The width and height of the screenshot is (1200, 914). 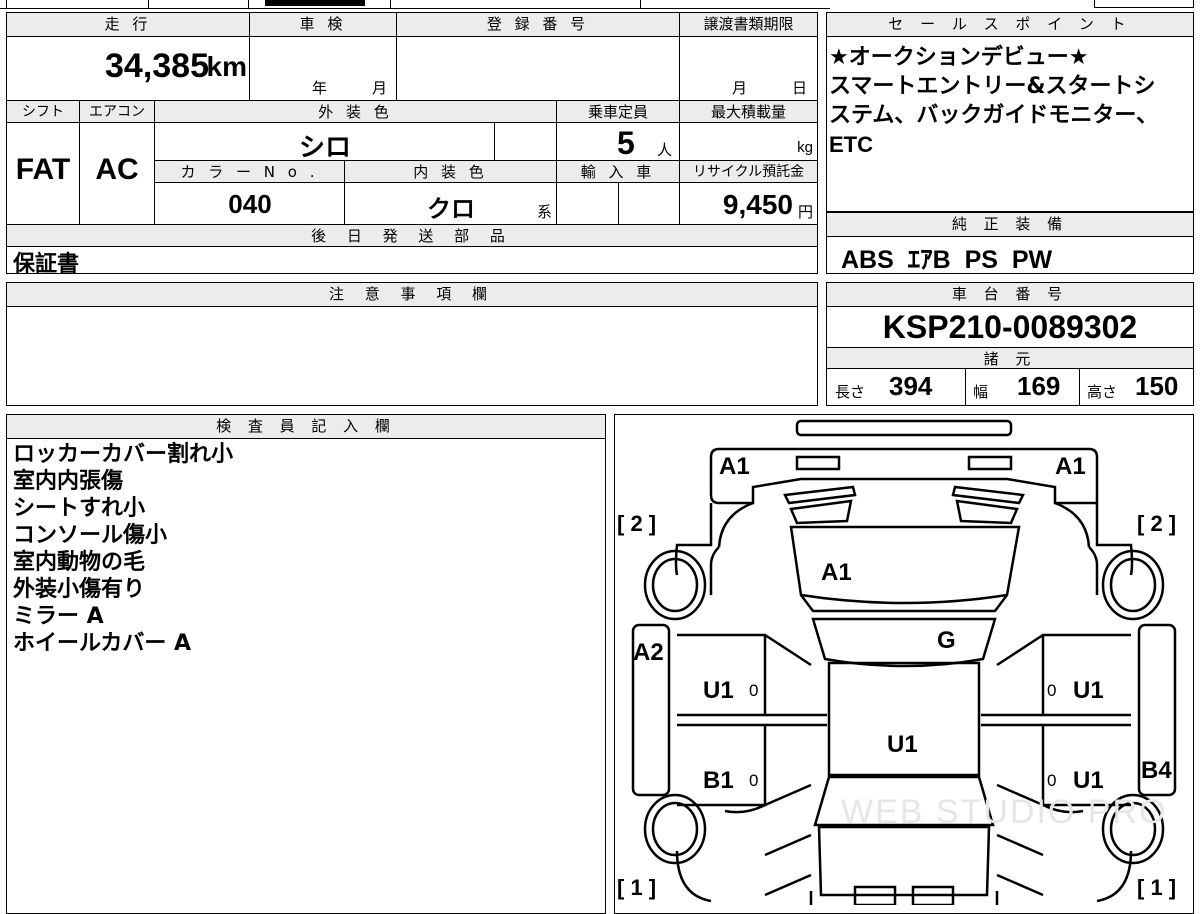 What do you see at coordinates (526, 142) in the screenshot?
I see `exterior-color-extra` at bounding box center [526, 142].